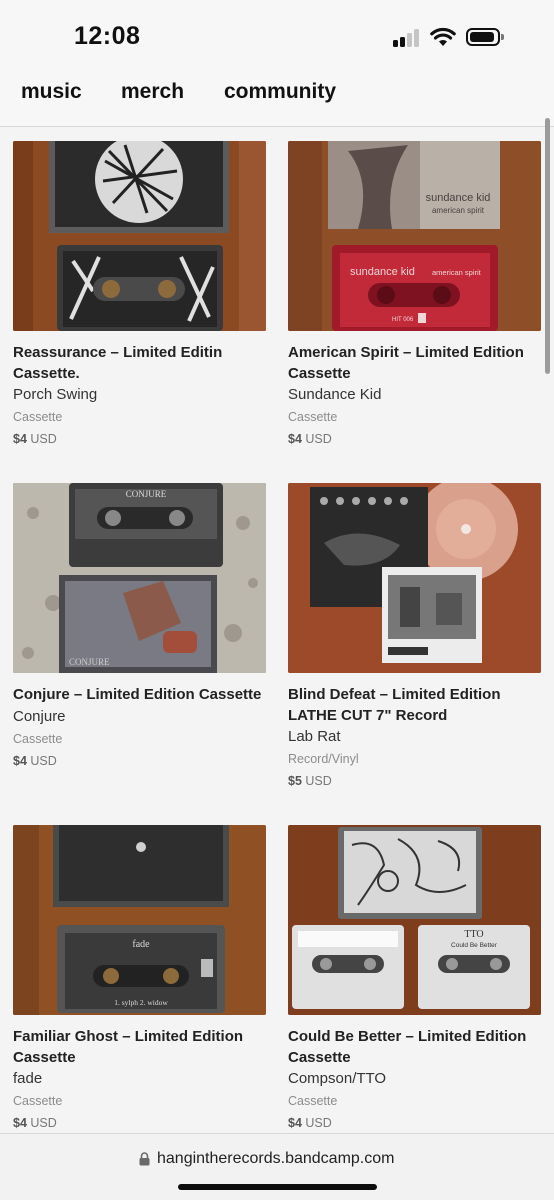 The image size is (554, 1200). Describe the element at coordinates (280, 92) in the screenshot. I see `nav-community-link: community` at that location.